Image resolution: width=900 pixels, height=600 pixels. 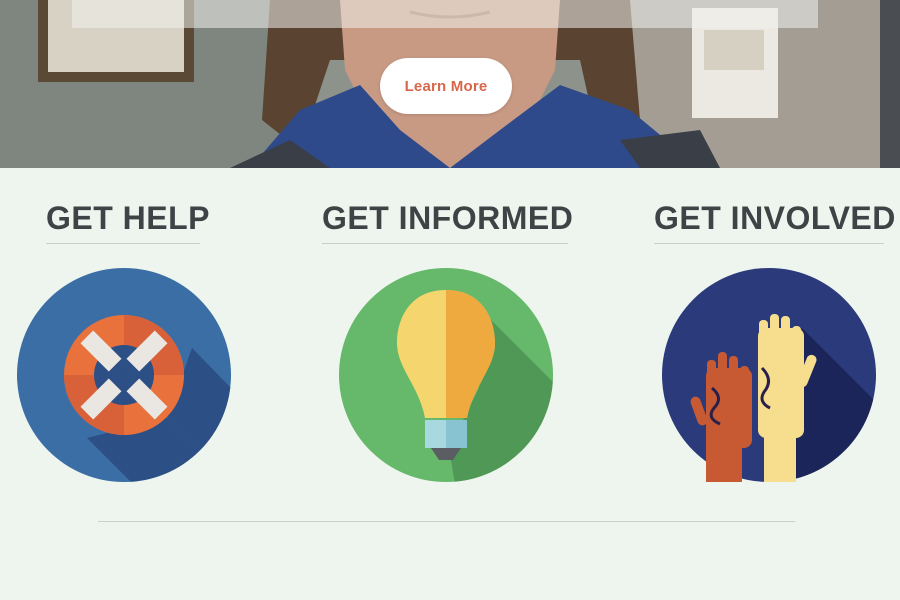 What do you see at coordinates (769, 375) in the screenshot?
I see `raised-hands-icon` at bounding box center [769, 375].